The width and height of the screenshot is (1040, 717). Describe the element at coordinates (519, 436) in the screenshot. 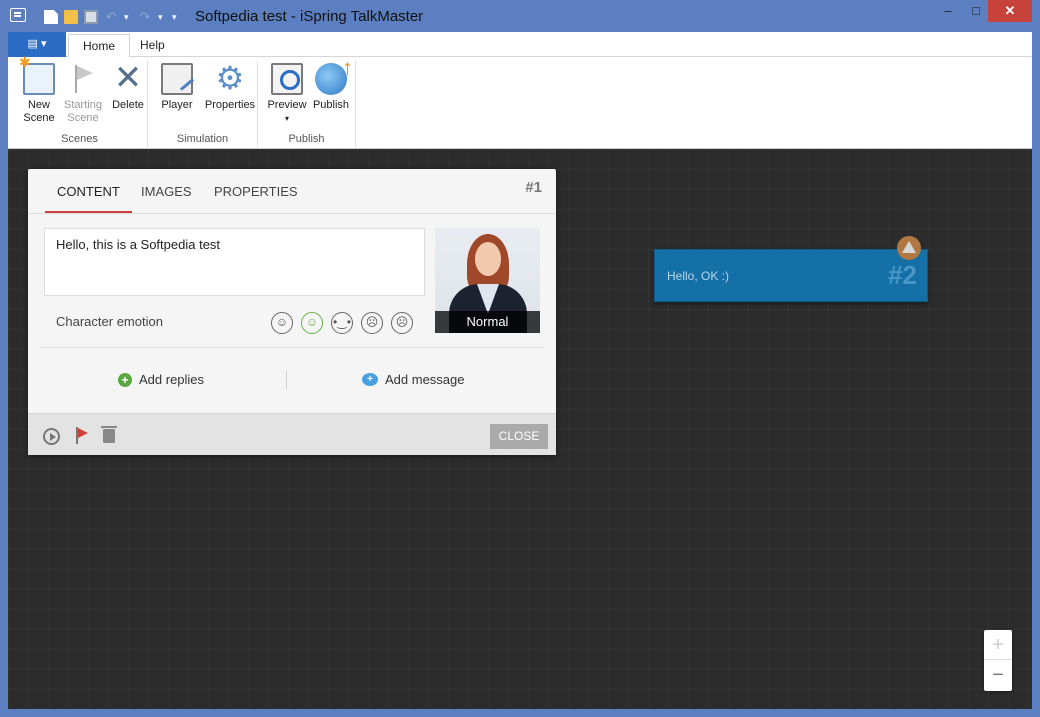

I see `close-panel-button: CLOSE` at that location.